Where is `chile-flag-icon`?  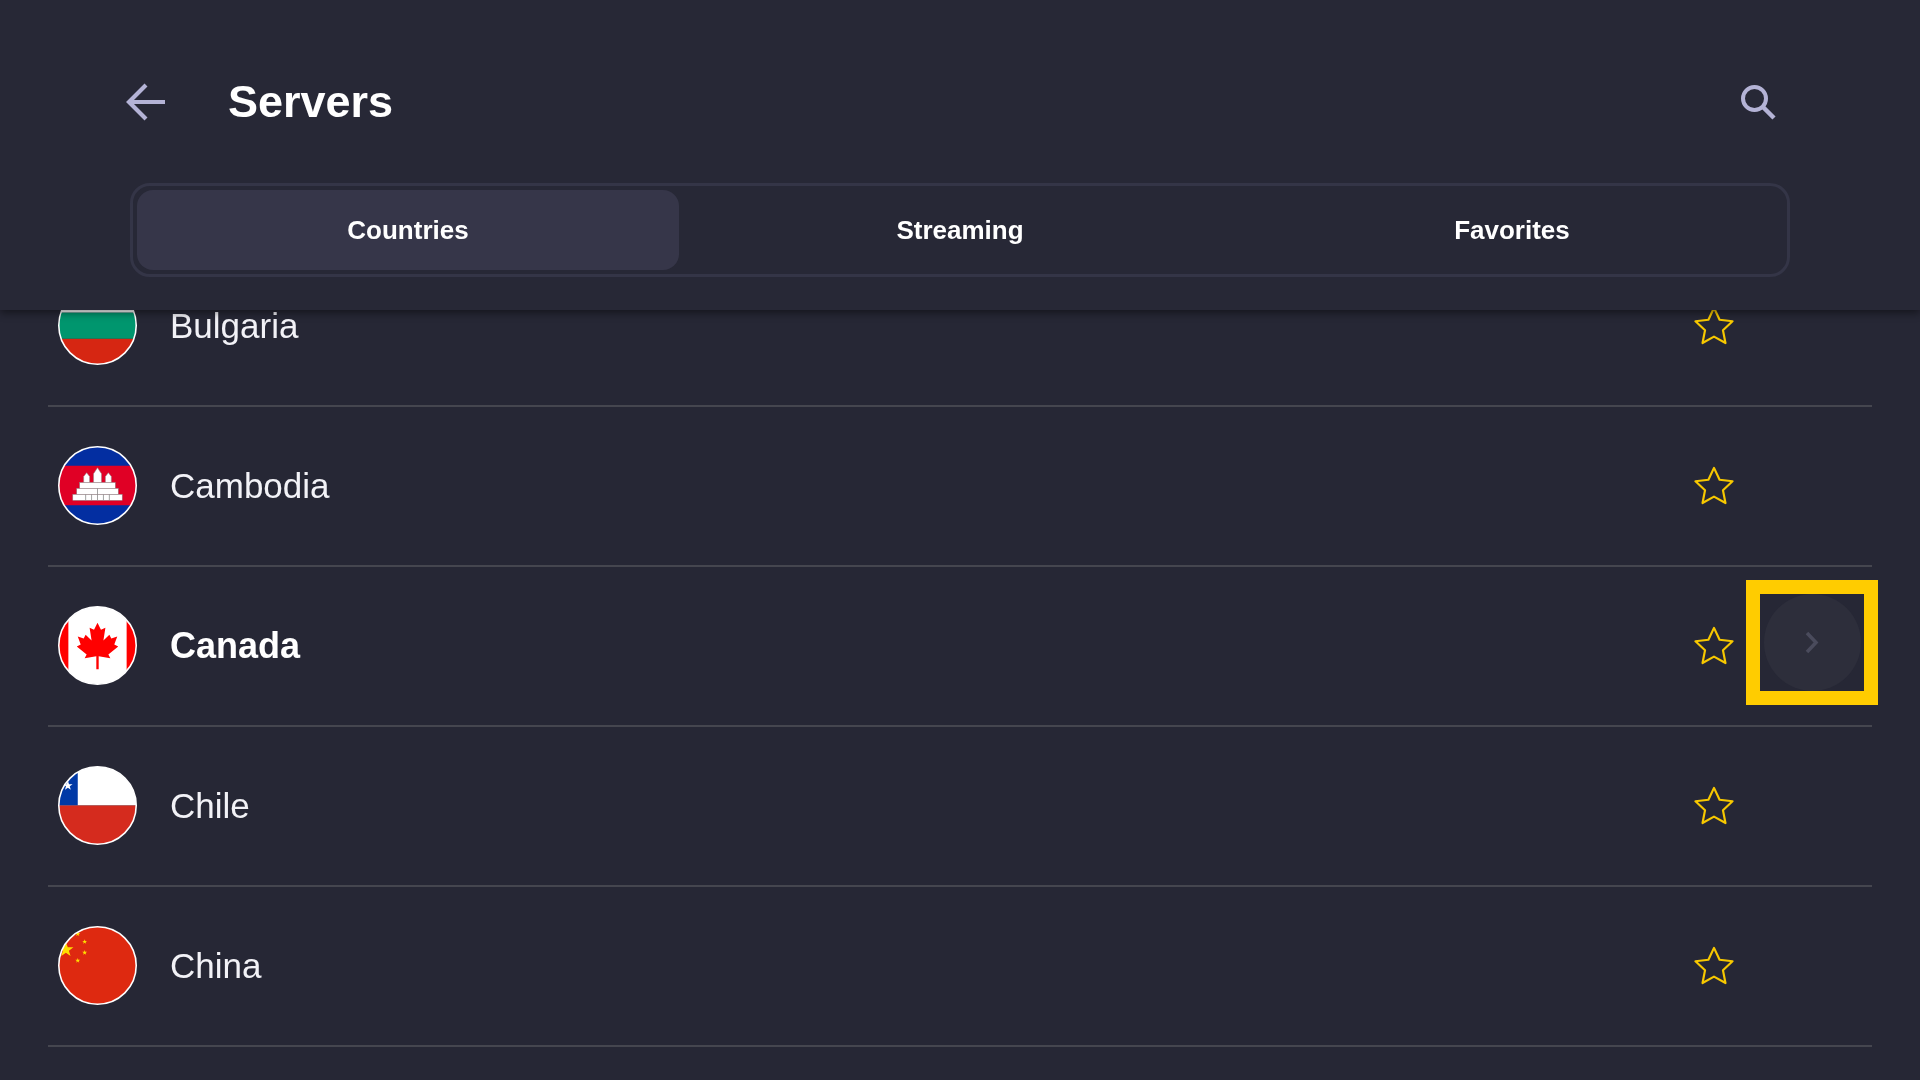
chile-flag-icon is located at coordinates (97, 805).